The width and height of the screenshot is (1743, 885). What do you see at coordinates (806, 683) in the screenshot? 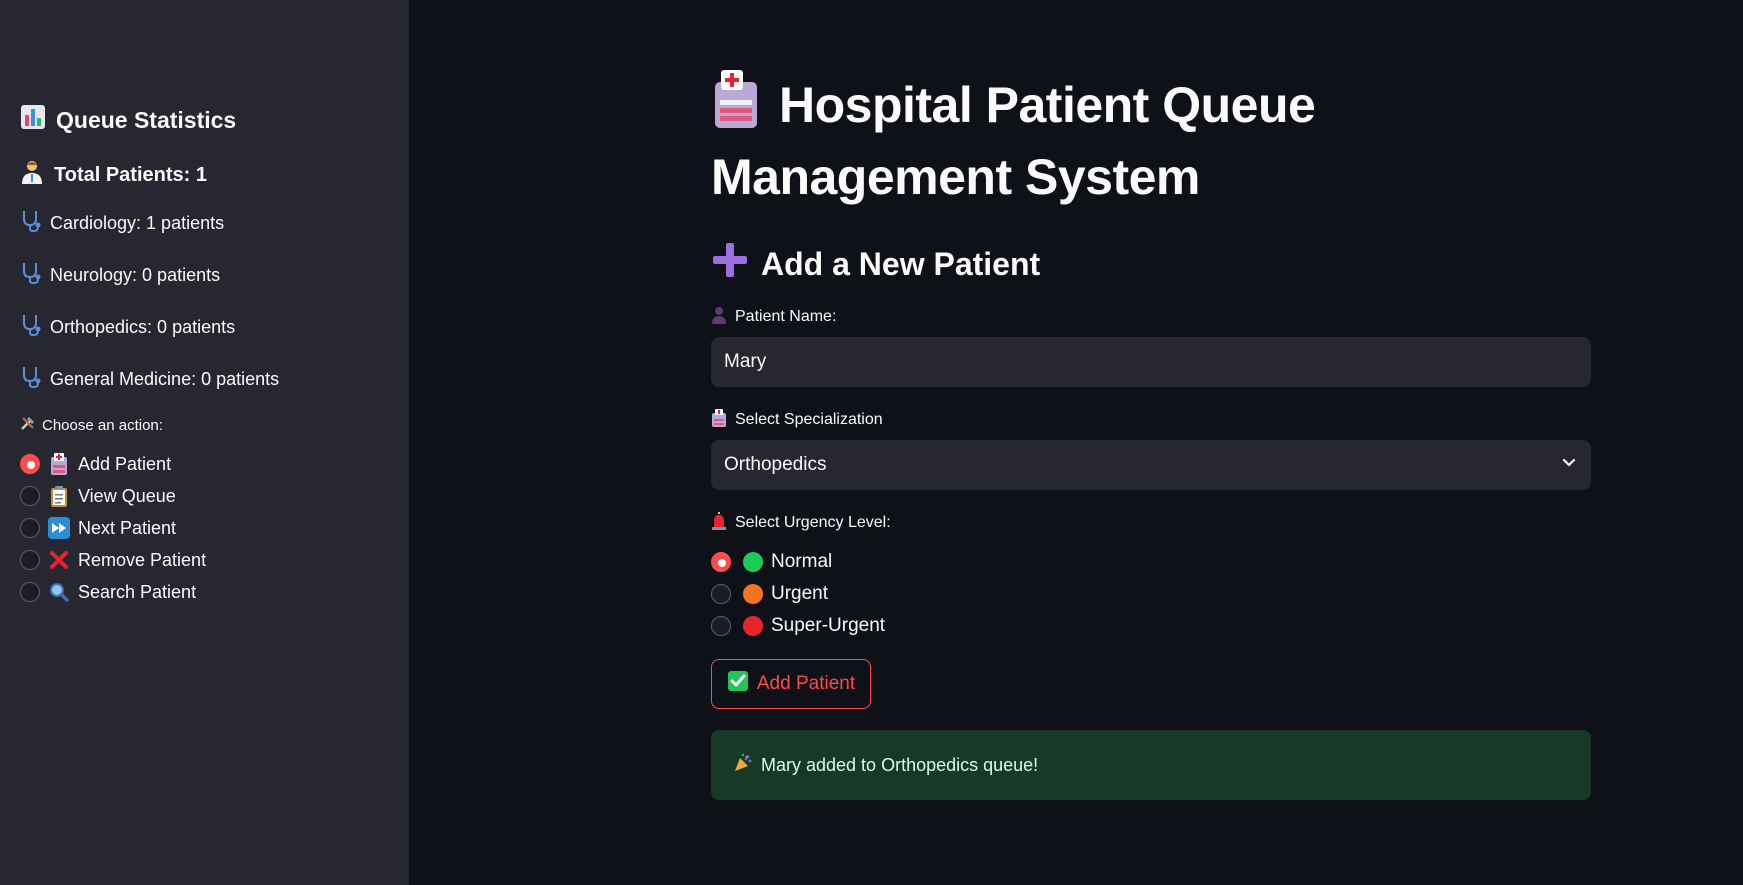
I see `add-patient-button-label: Add Patient` at bounding box center [806, 683].